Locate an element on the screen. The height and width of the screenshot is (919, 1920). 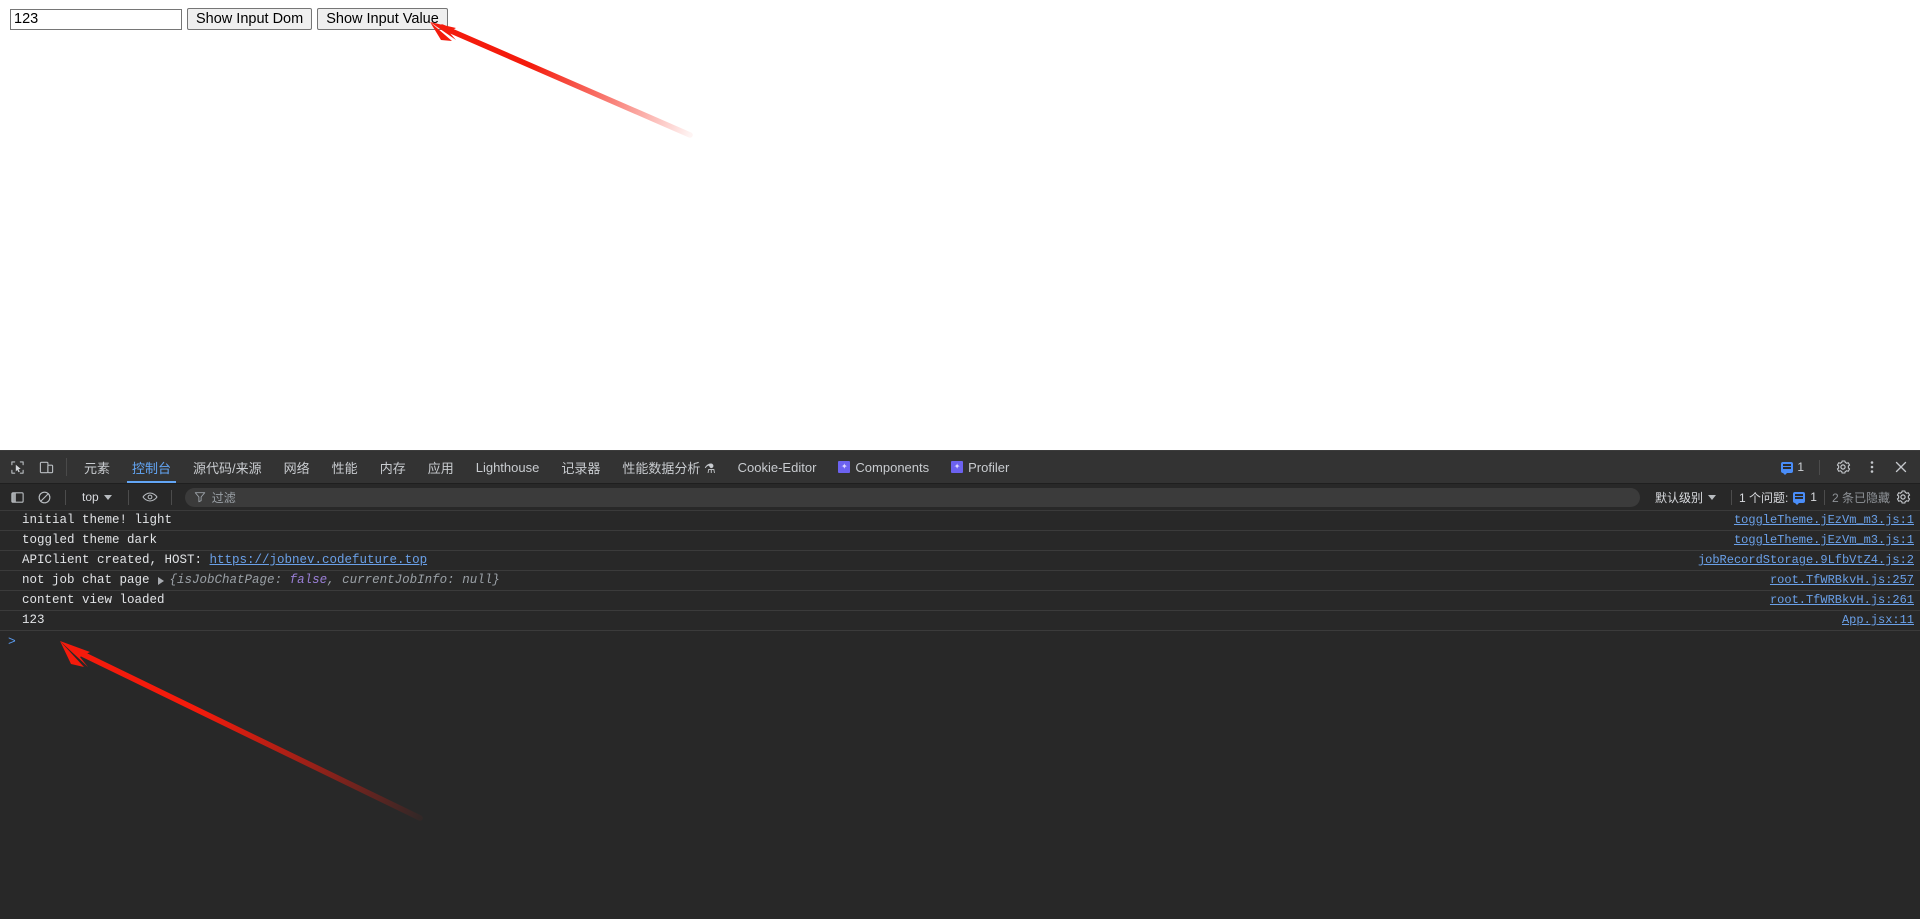
device-toolbar-icon is located at coordinates (46, 467).